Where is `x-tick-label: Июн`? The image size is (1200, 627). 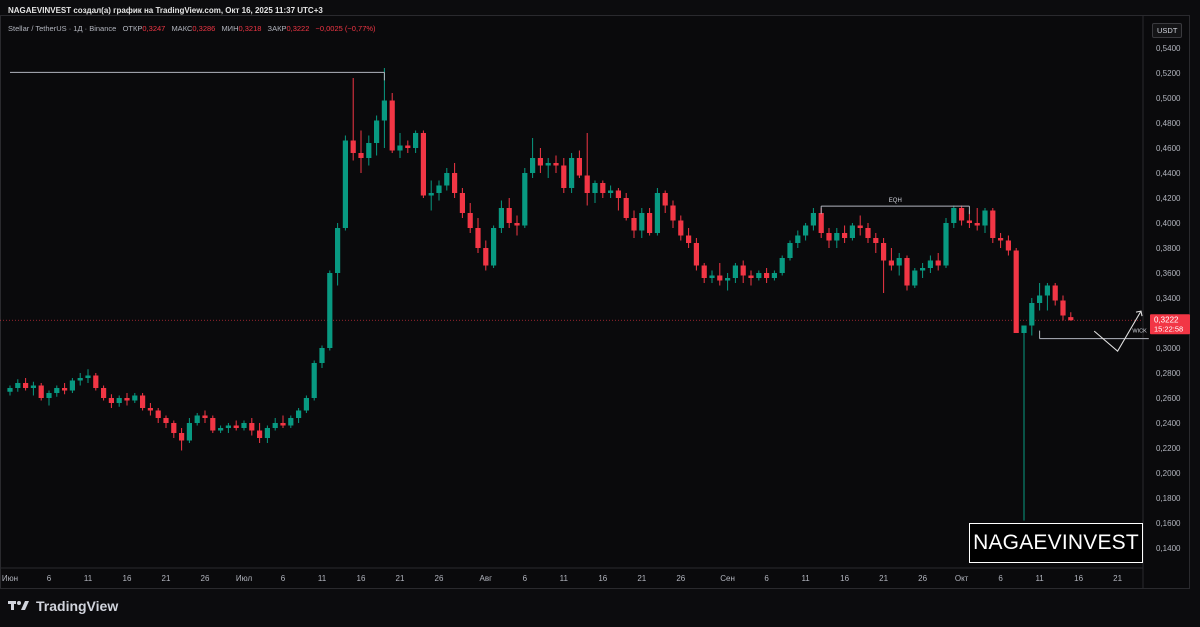
x-tick-label: Июн is located at coordinates (10, 578).